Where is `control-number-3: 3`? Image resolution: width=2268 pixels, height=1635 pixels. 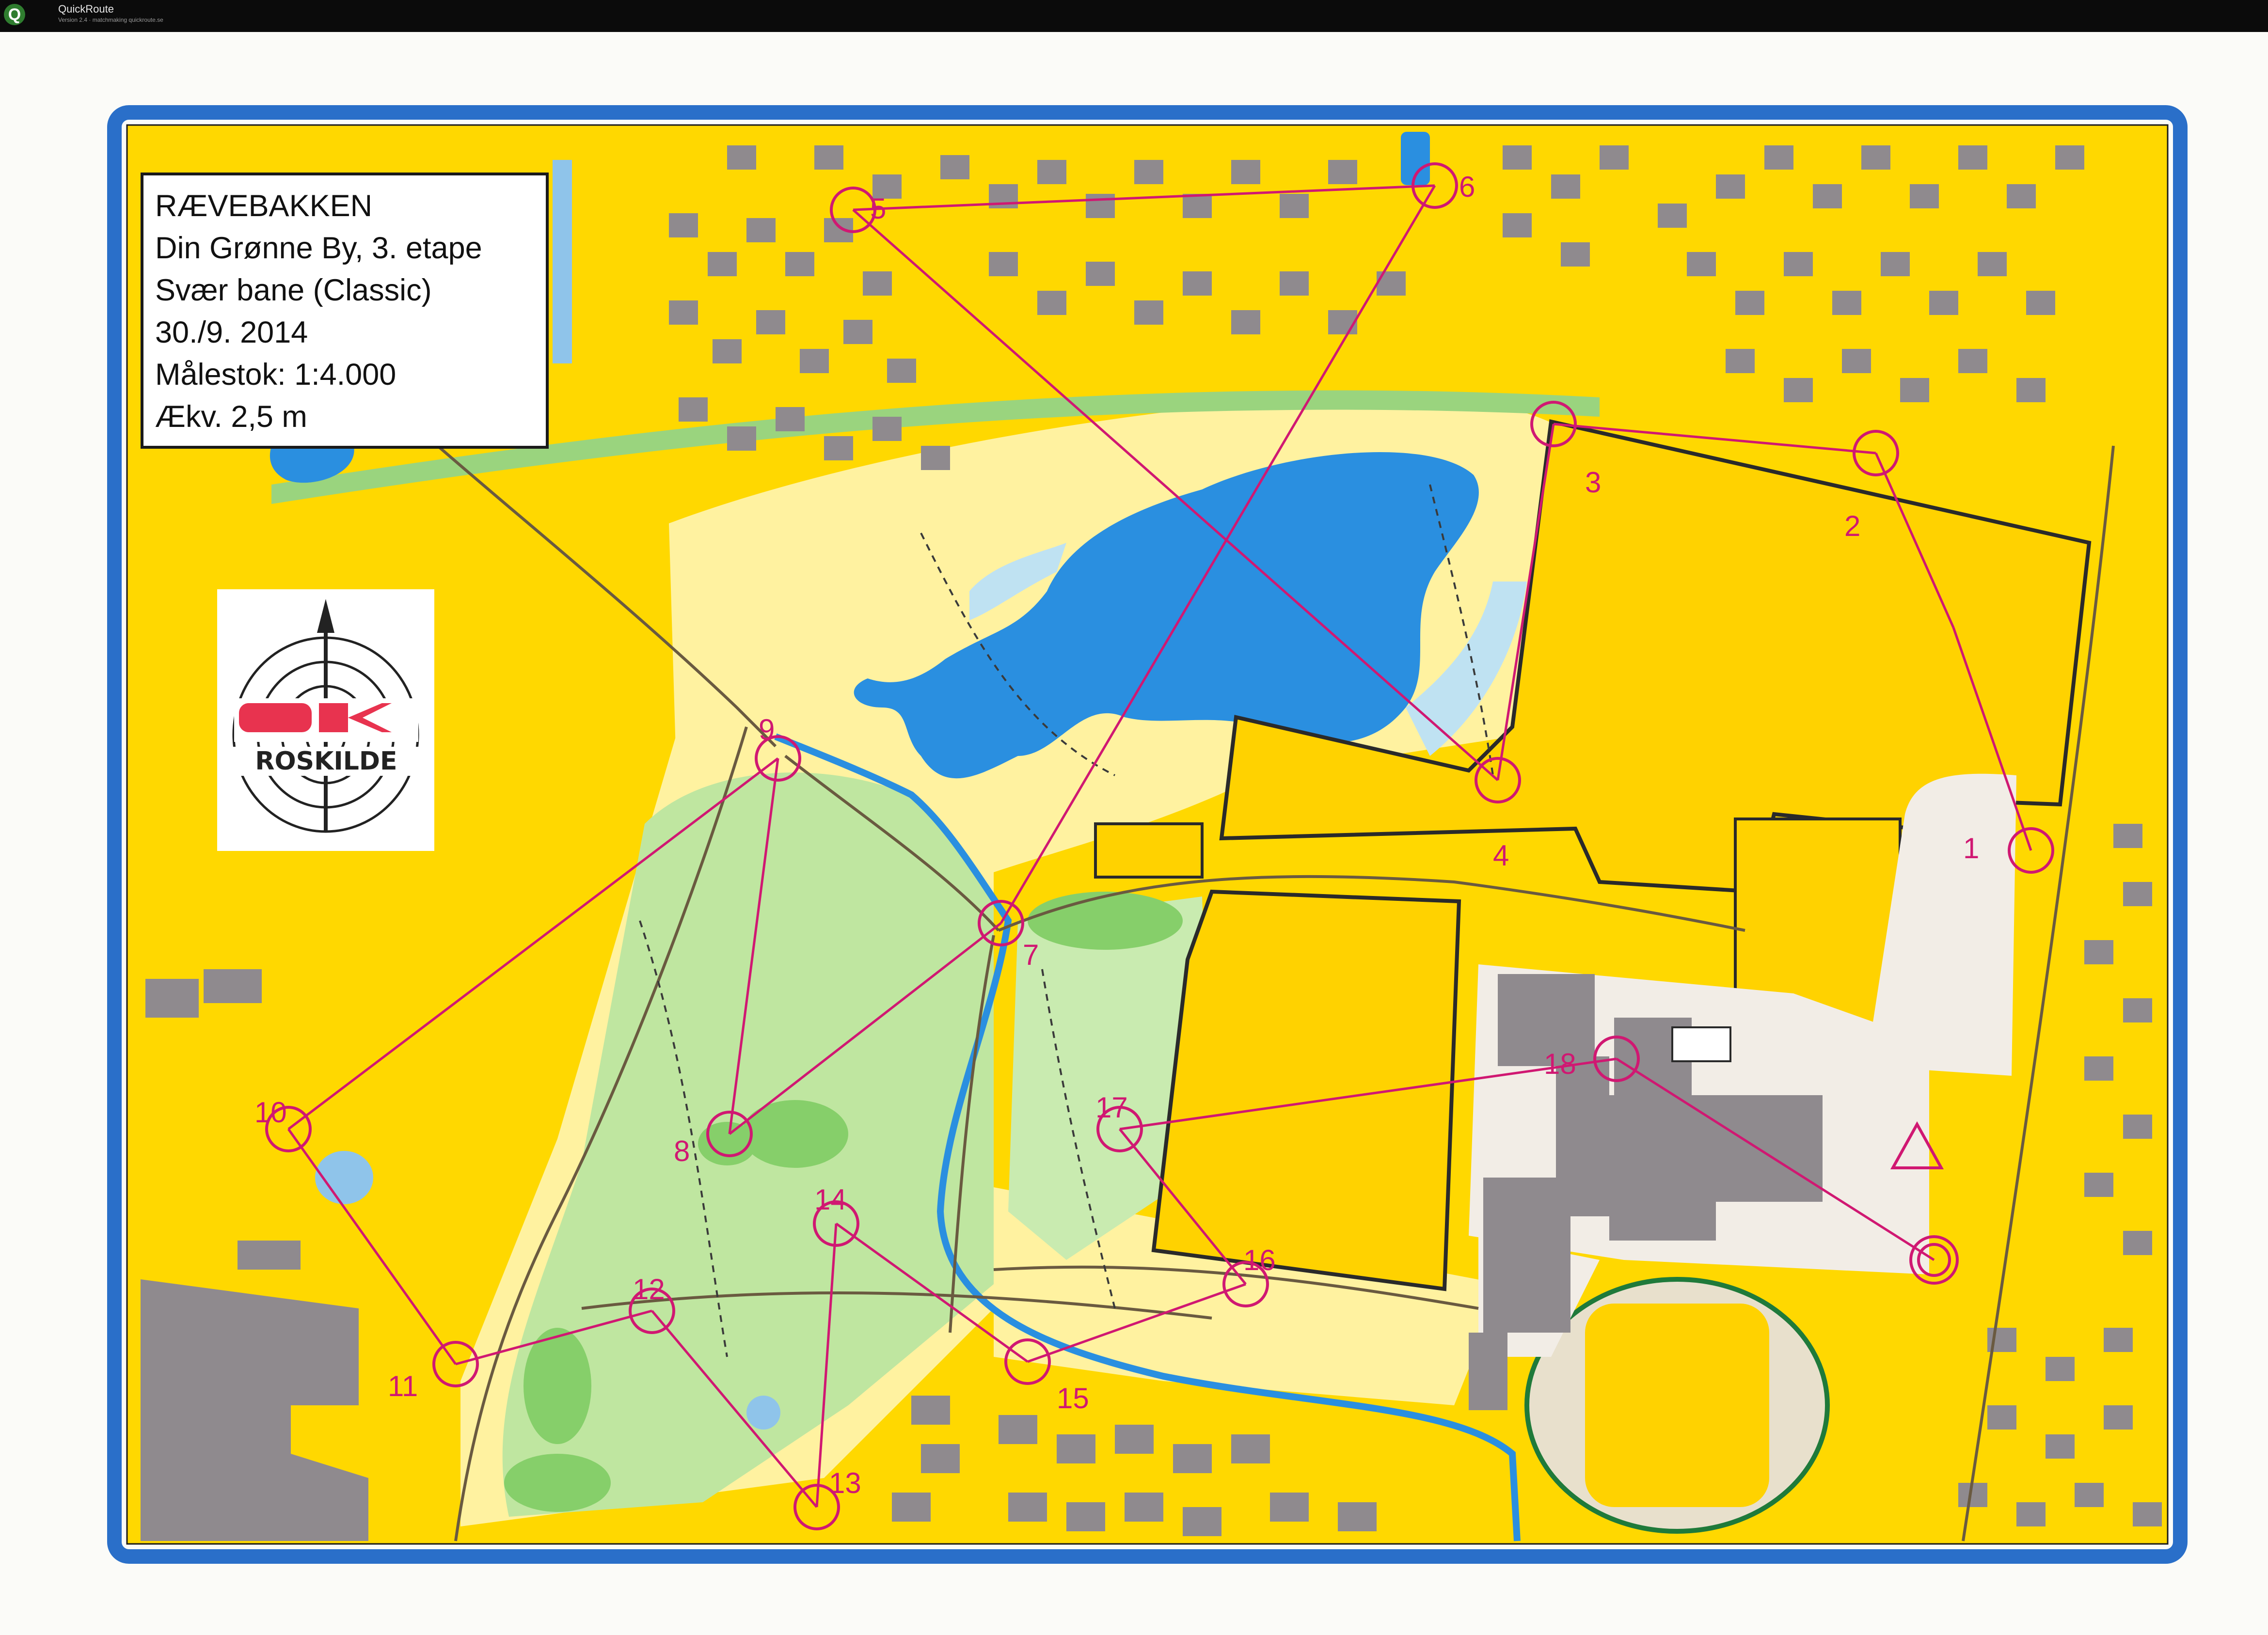
control-number-3: 3 is located at coordinates (1593, 482).